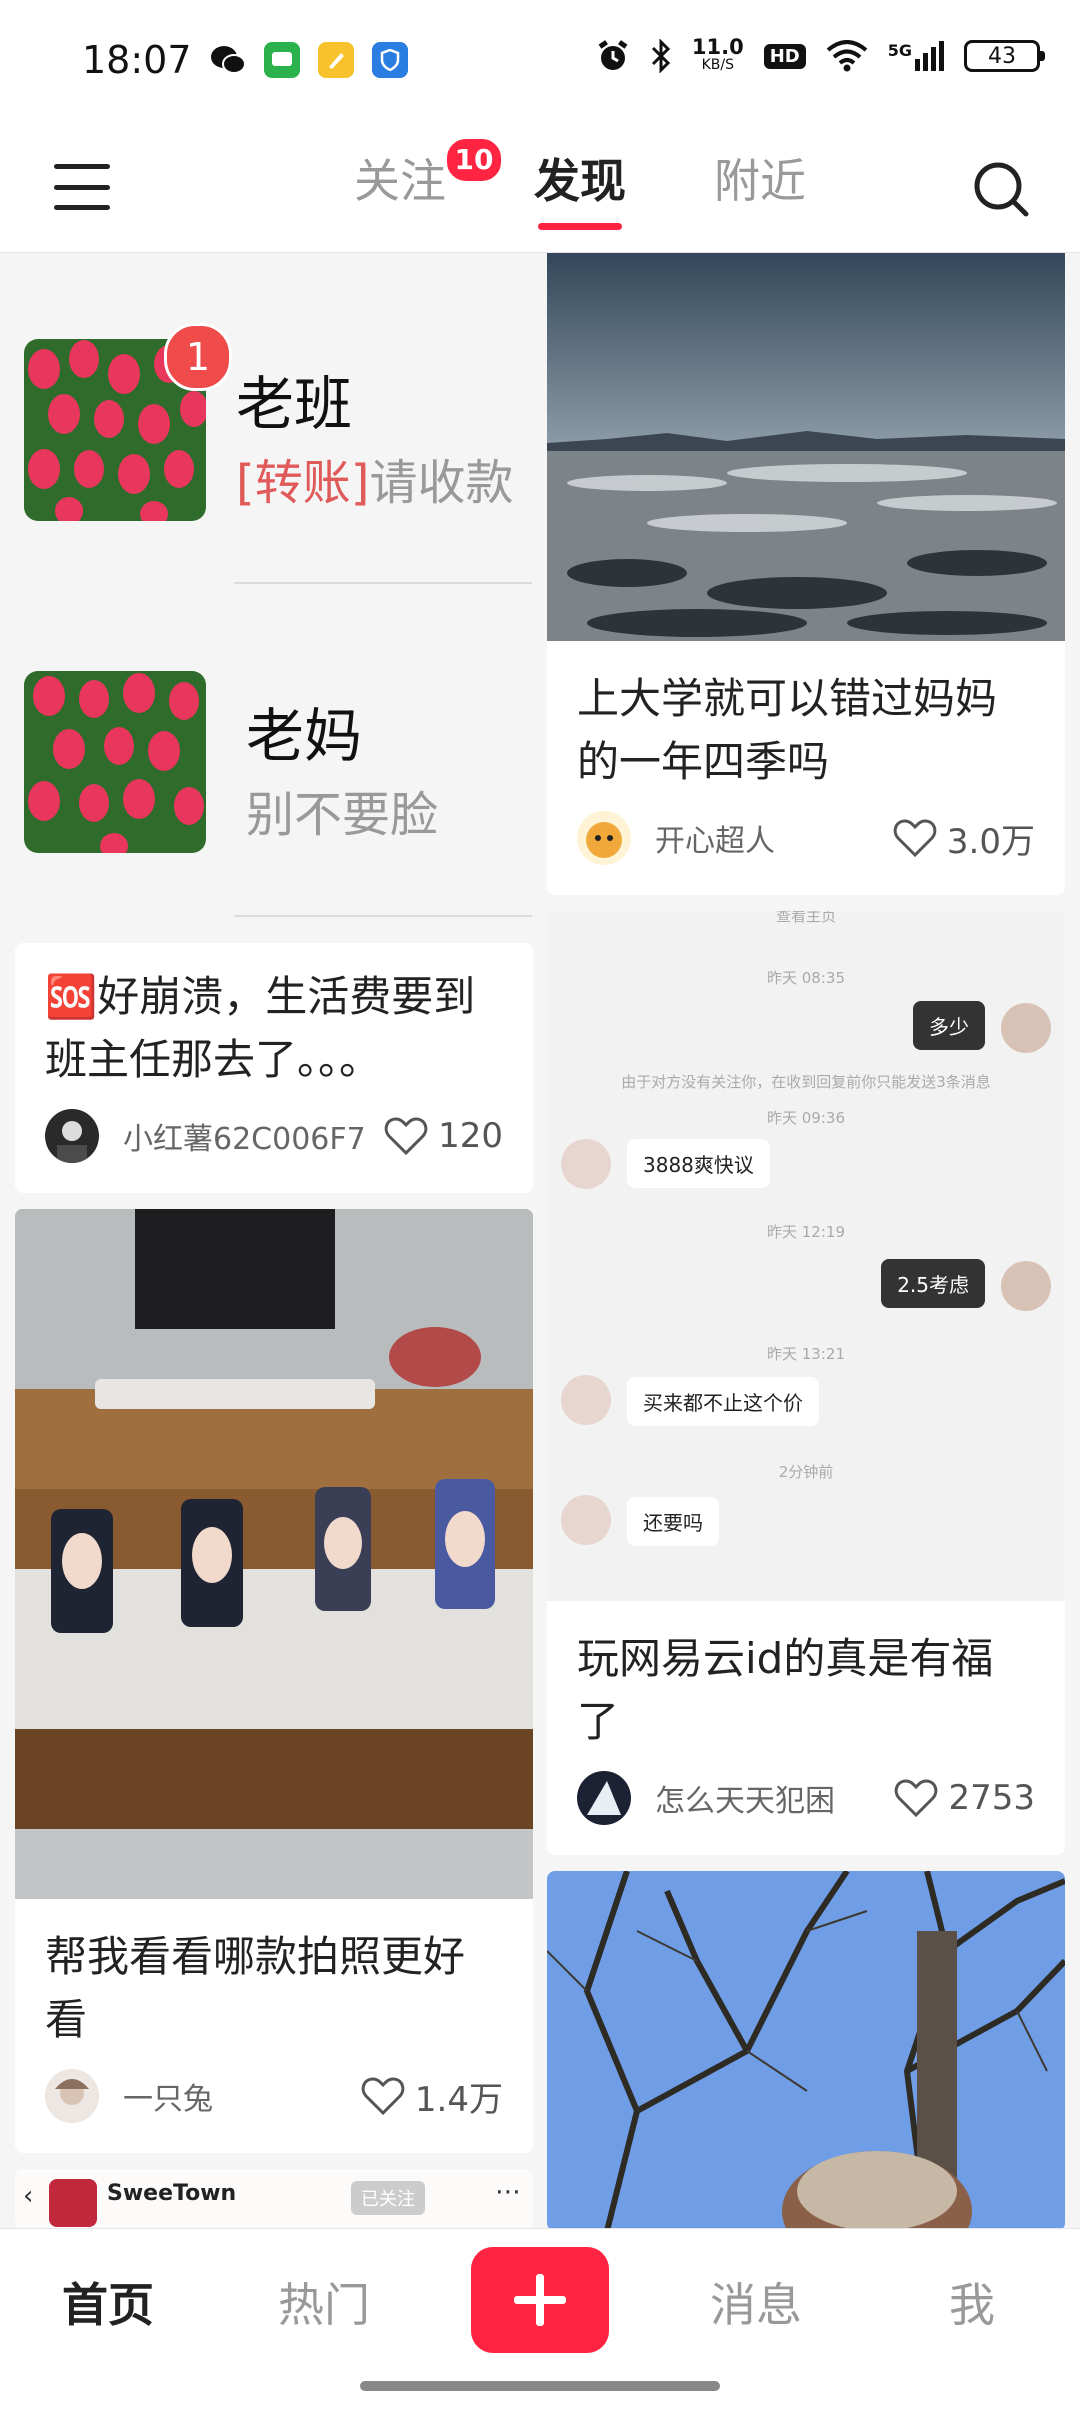 Image resolution: width=1080 pixels, height=2413 pixels. Describe the element at coordinates (260, 1028) in the screenshot. I see `note-title: 🆘好崩溃，生活费要到班主任那去了。。。` at that location.